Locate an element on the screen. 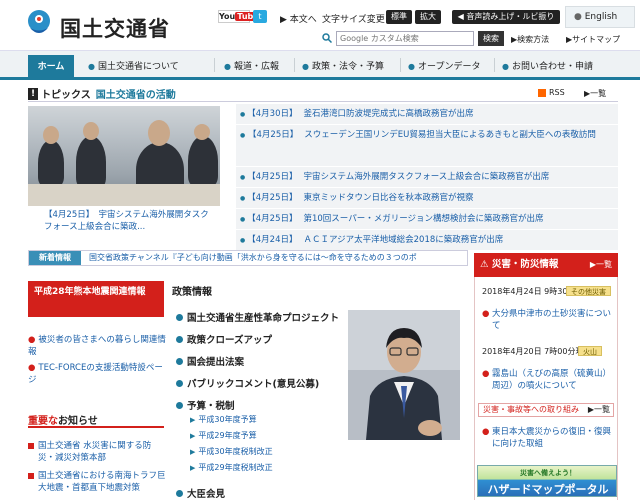 This screenshot has height=500, width=640. policy-header: 政策情報 is located at coordinates (192, 292).